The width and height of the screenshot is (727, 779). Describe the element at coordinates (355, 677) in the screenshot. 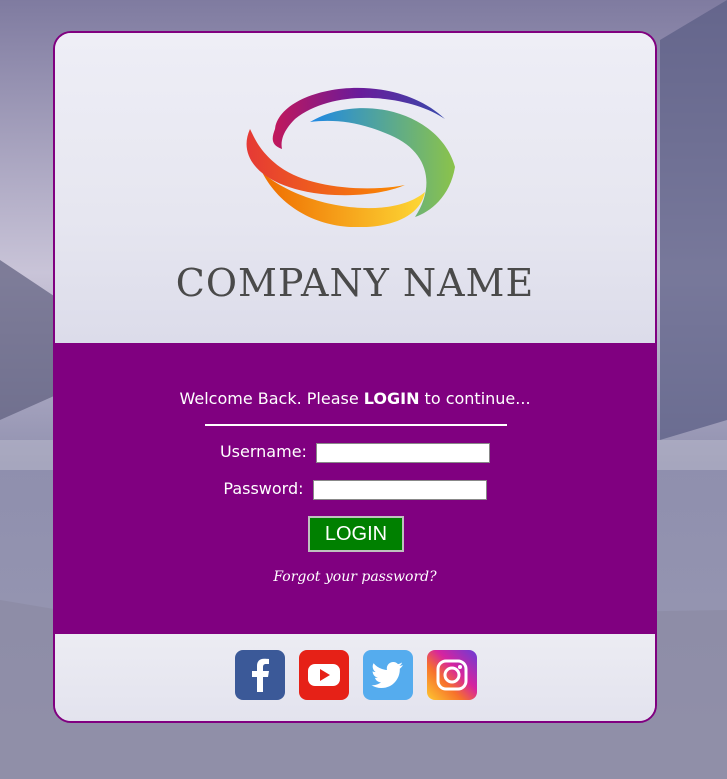

I see `social-footer` at that location.